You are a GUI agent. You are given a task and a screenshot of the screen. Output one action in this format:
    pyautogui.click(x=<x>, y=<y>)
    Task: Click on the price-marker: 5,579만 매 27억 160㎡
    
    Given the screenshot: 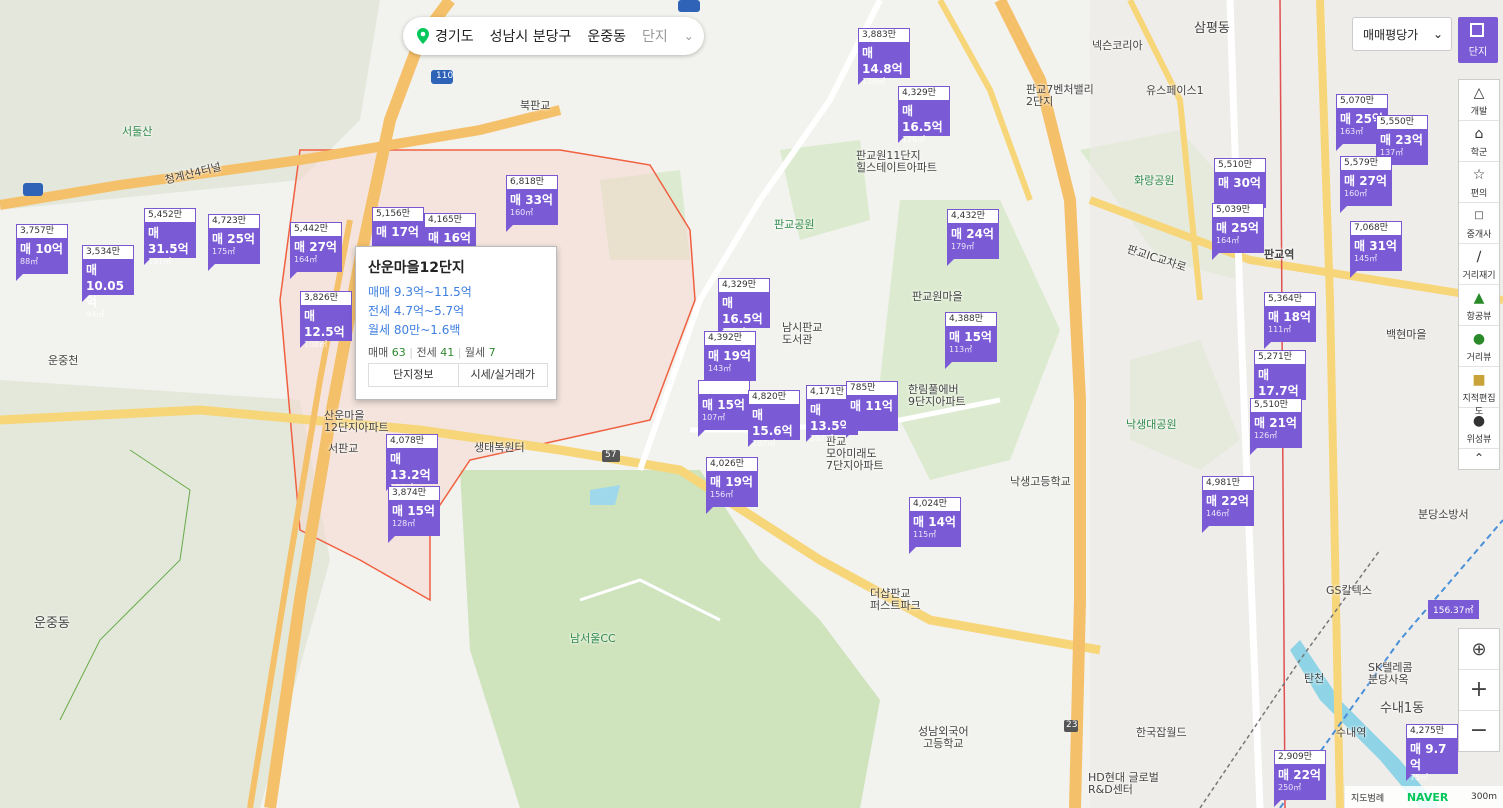 What is the action you would take?
    pyautogui.click(x=1366, y=184)
    